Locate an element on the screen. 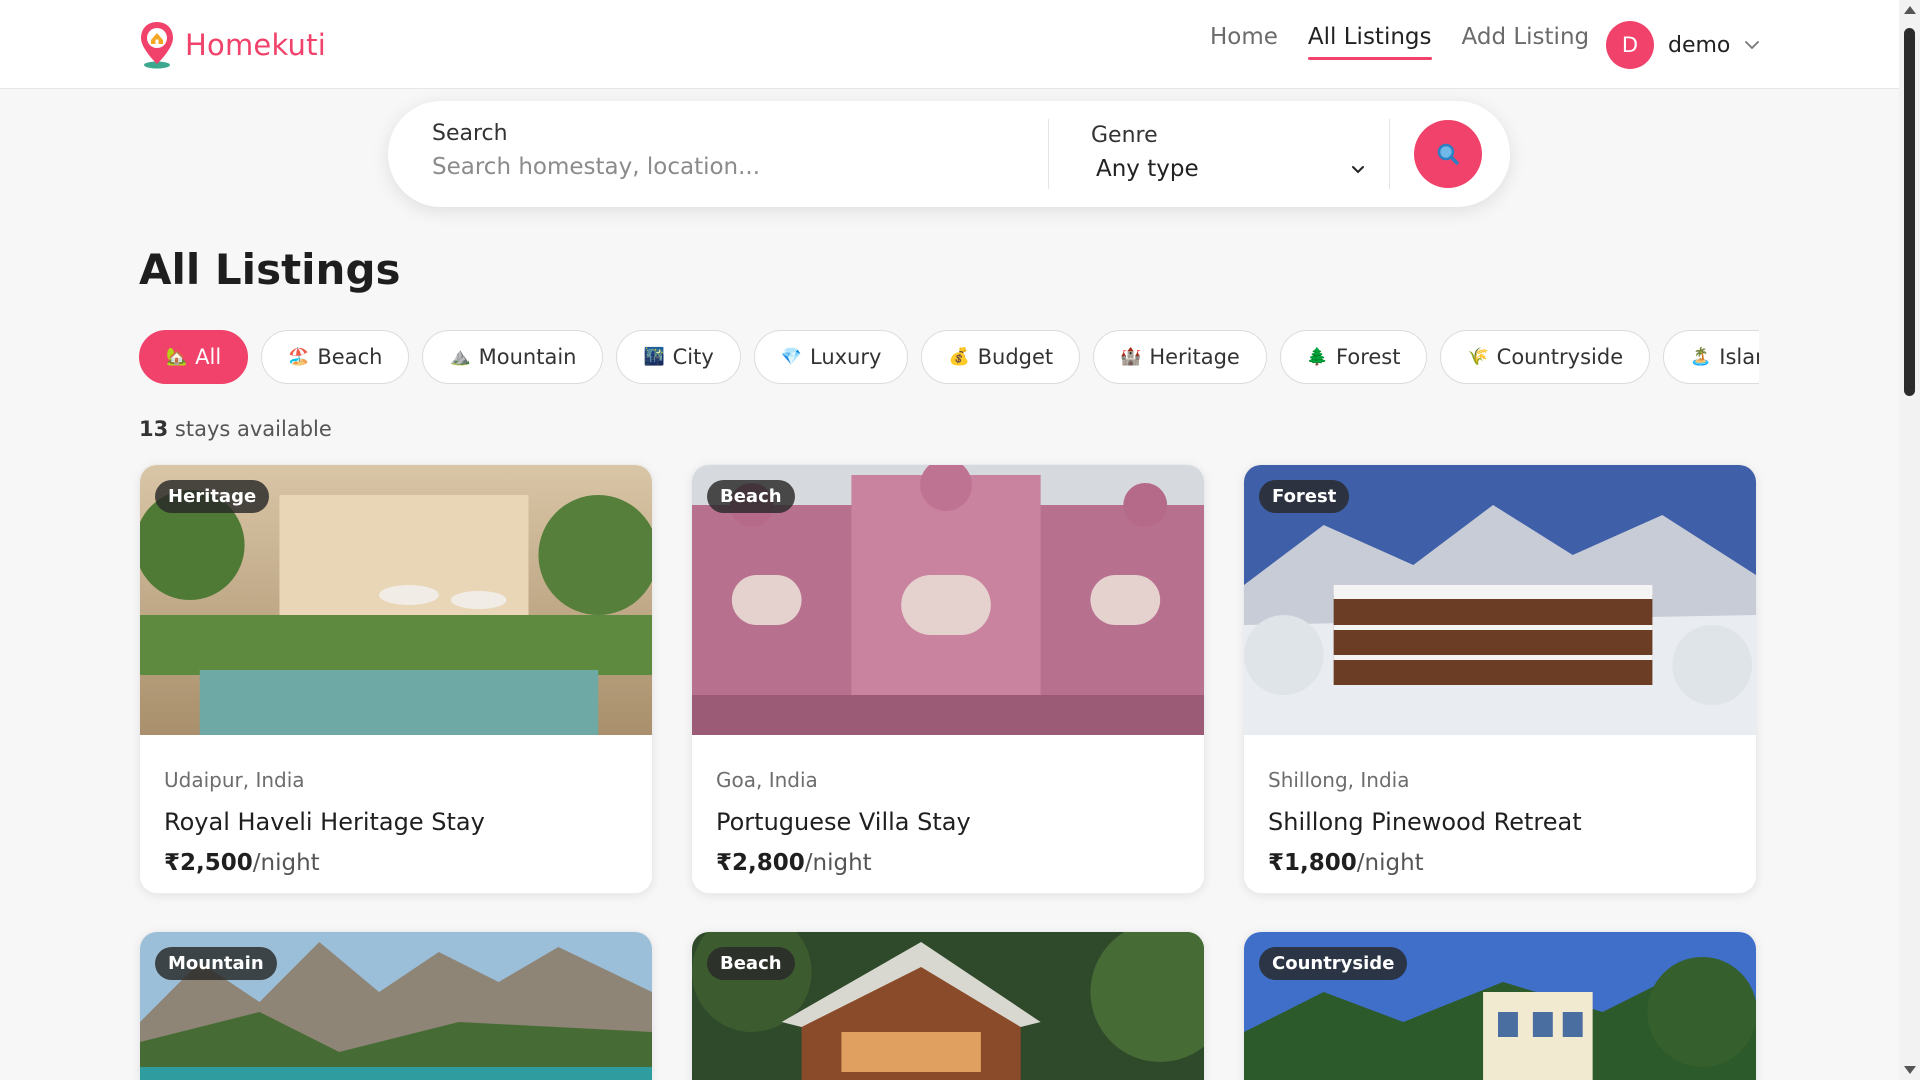 This screenshot has width=1920, height=1080. gem-icon: 💎 is located at coordinates (791, 357).